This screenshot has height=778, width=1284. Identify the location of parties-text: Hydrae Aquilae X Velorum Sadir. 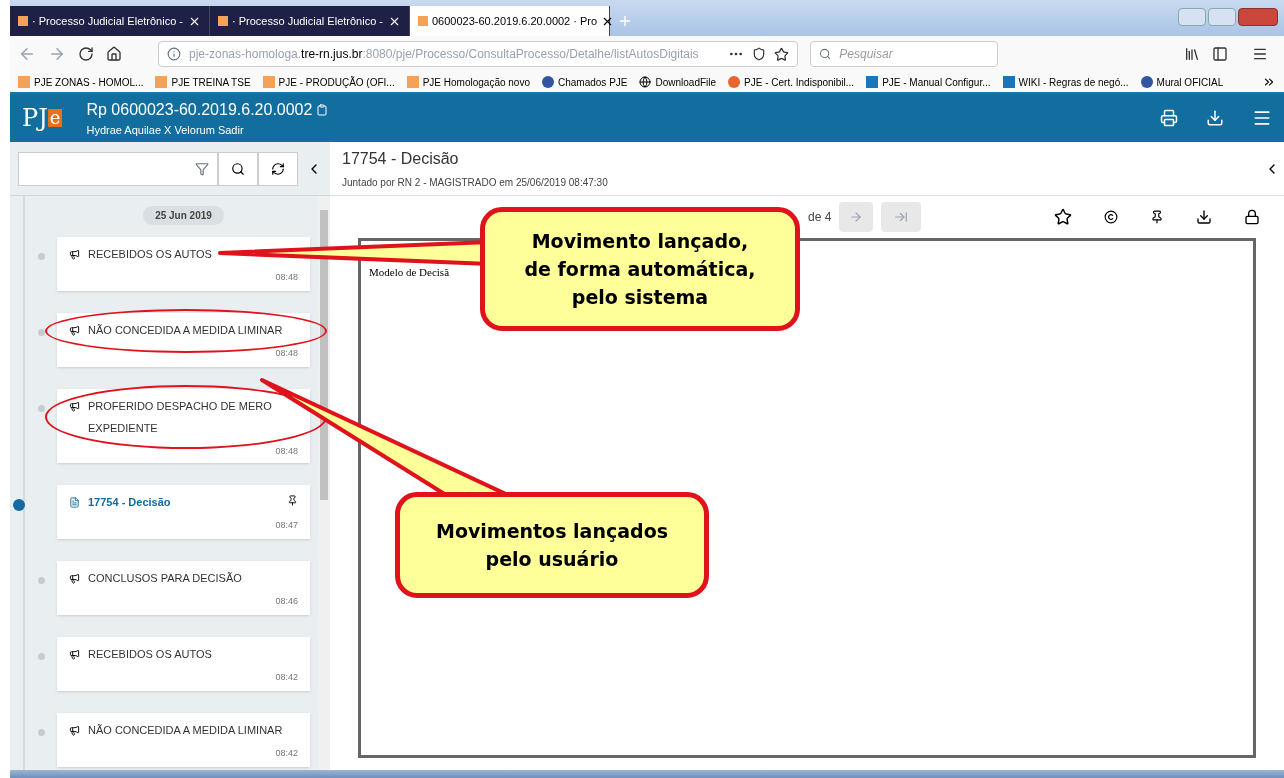
(165, 130).